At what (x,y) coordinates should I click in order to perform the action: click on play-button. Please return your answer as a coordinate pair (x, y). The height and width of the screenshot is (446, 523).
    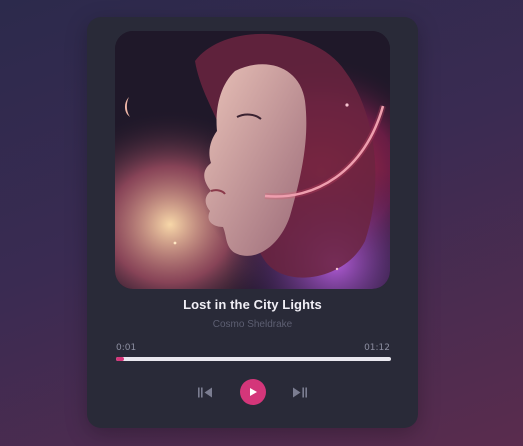
    Looking at the image, I should click on (253, 392).